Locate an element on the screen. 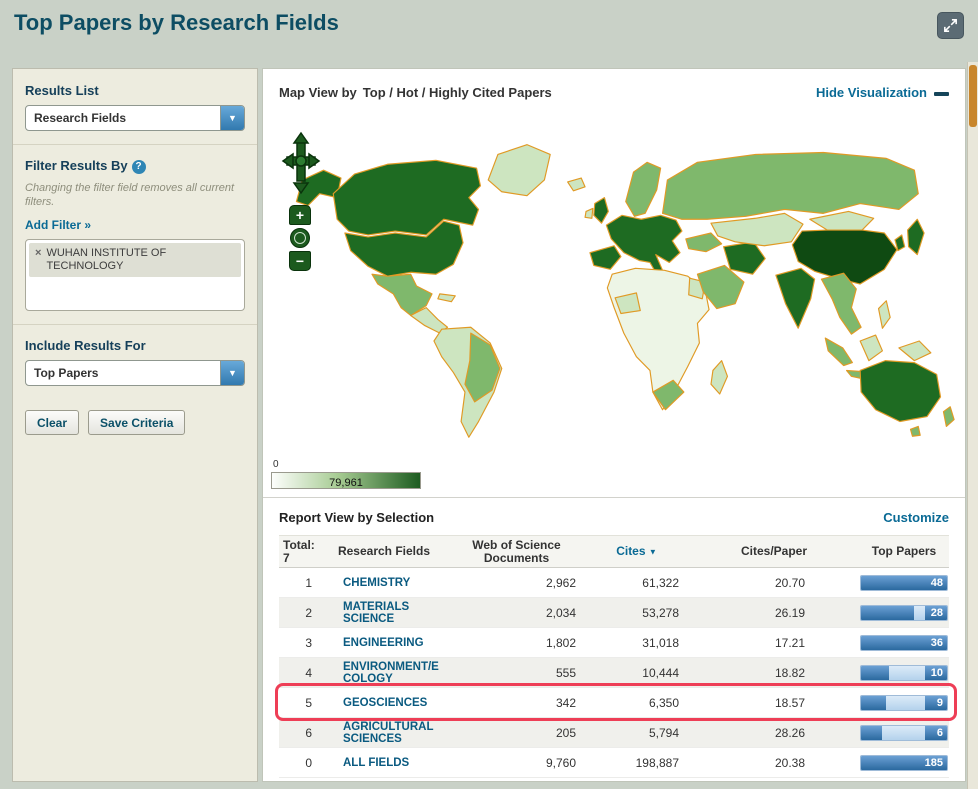 This screenshot has height=789, width=978. field-link: ENGINEERING is located at coordinates (384, 643).